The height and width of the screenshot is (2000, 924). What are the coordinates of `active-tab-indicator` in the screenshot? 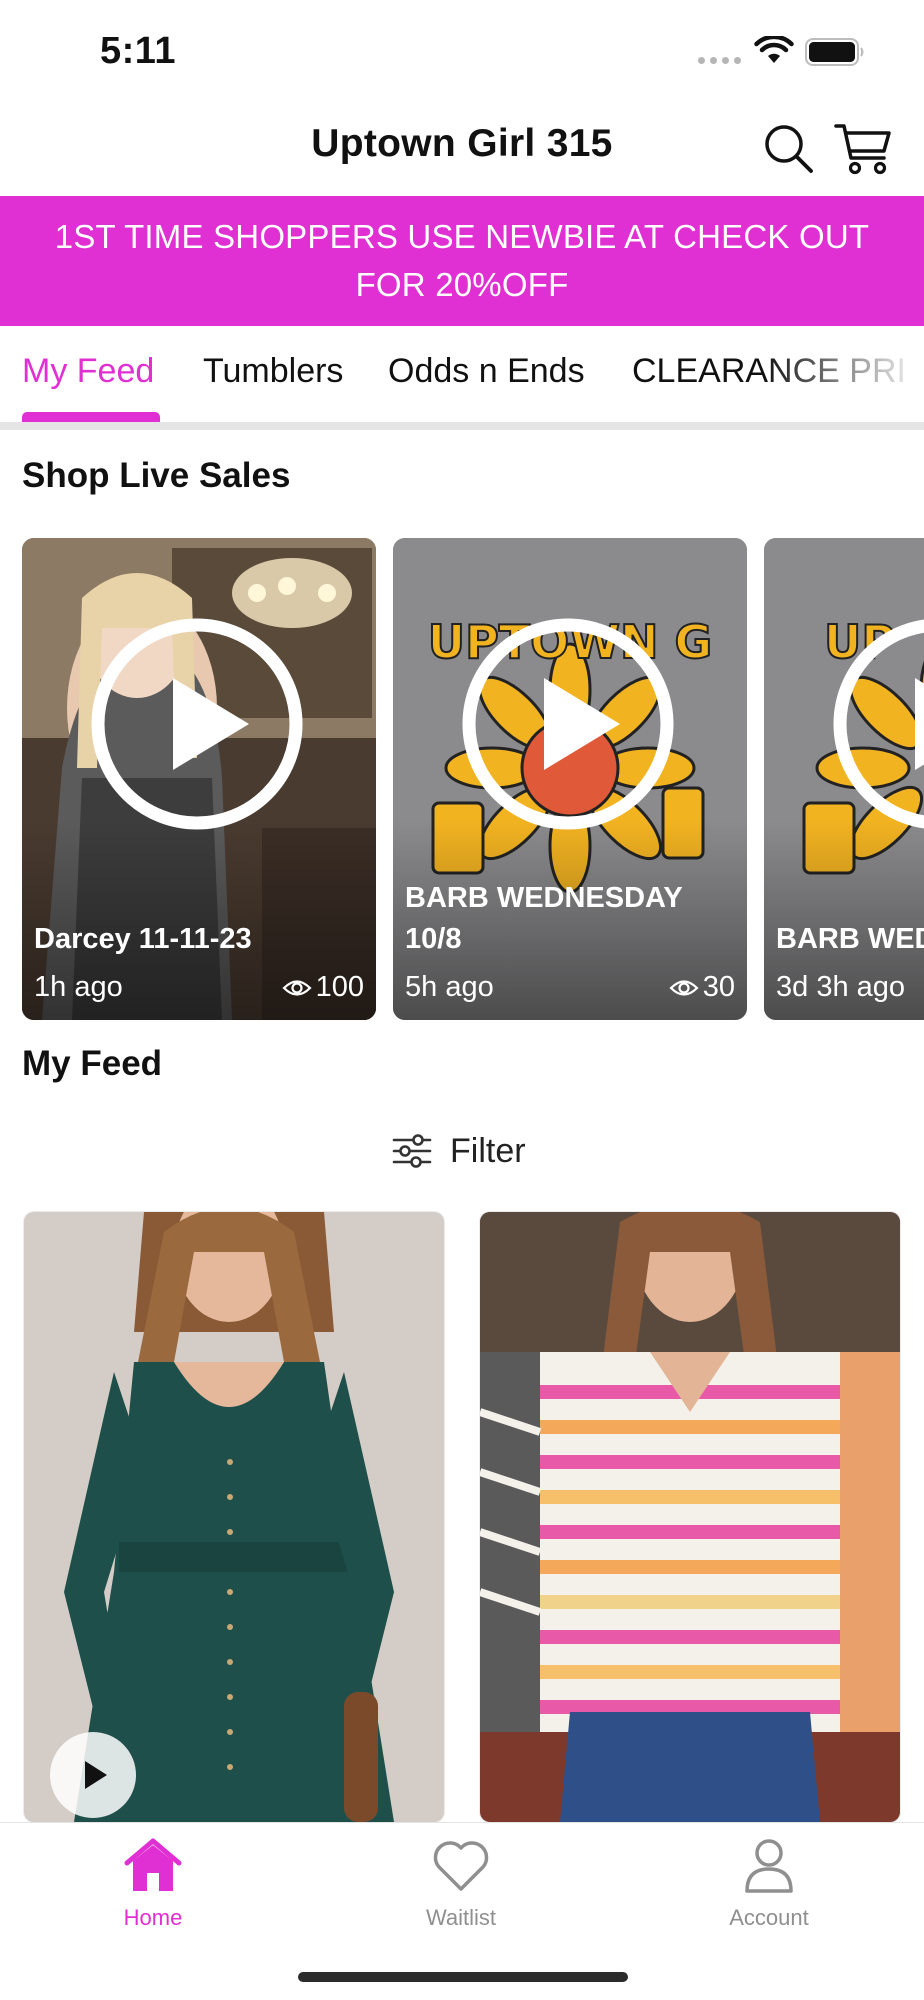 It's located at (91, 417).